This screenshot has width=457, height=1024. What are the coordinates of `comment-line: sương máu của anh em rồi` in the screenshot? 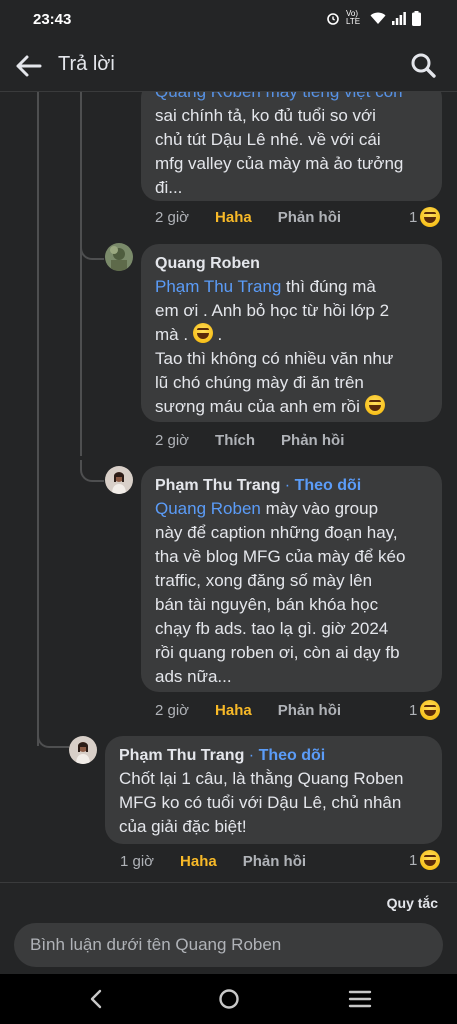 It's located at (291, 407).